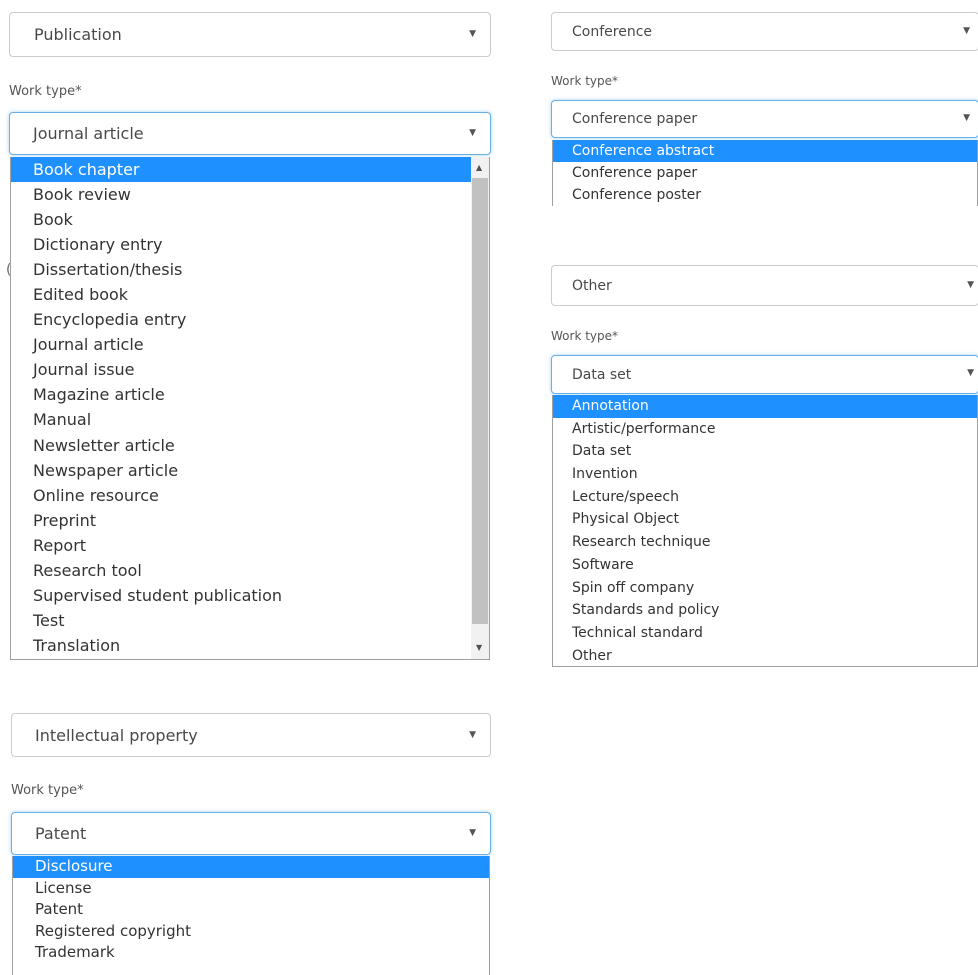  I want to click on option-annotation: Annotation, so click(765, 406).